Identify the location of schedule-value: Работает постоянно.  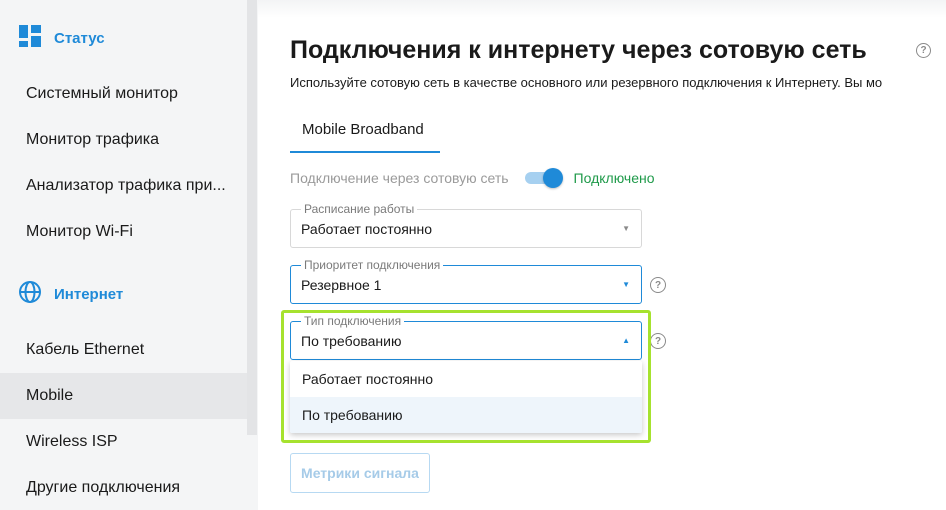
(367, 229).